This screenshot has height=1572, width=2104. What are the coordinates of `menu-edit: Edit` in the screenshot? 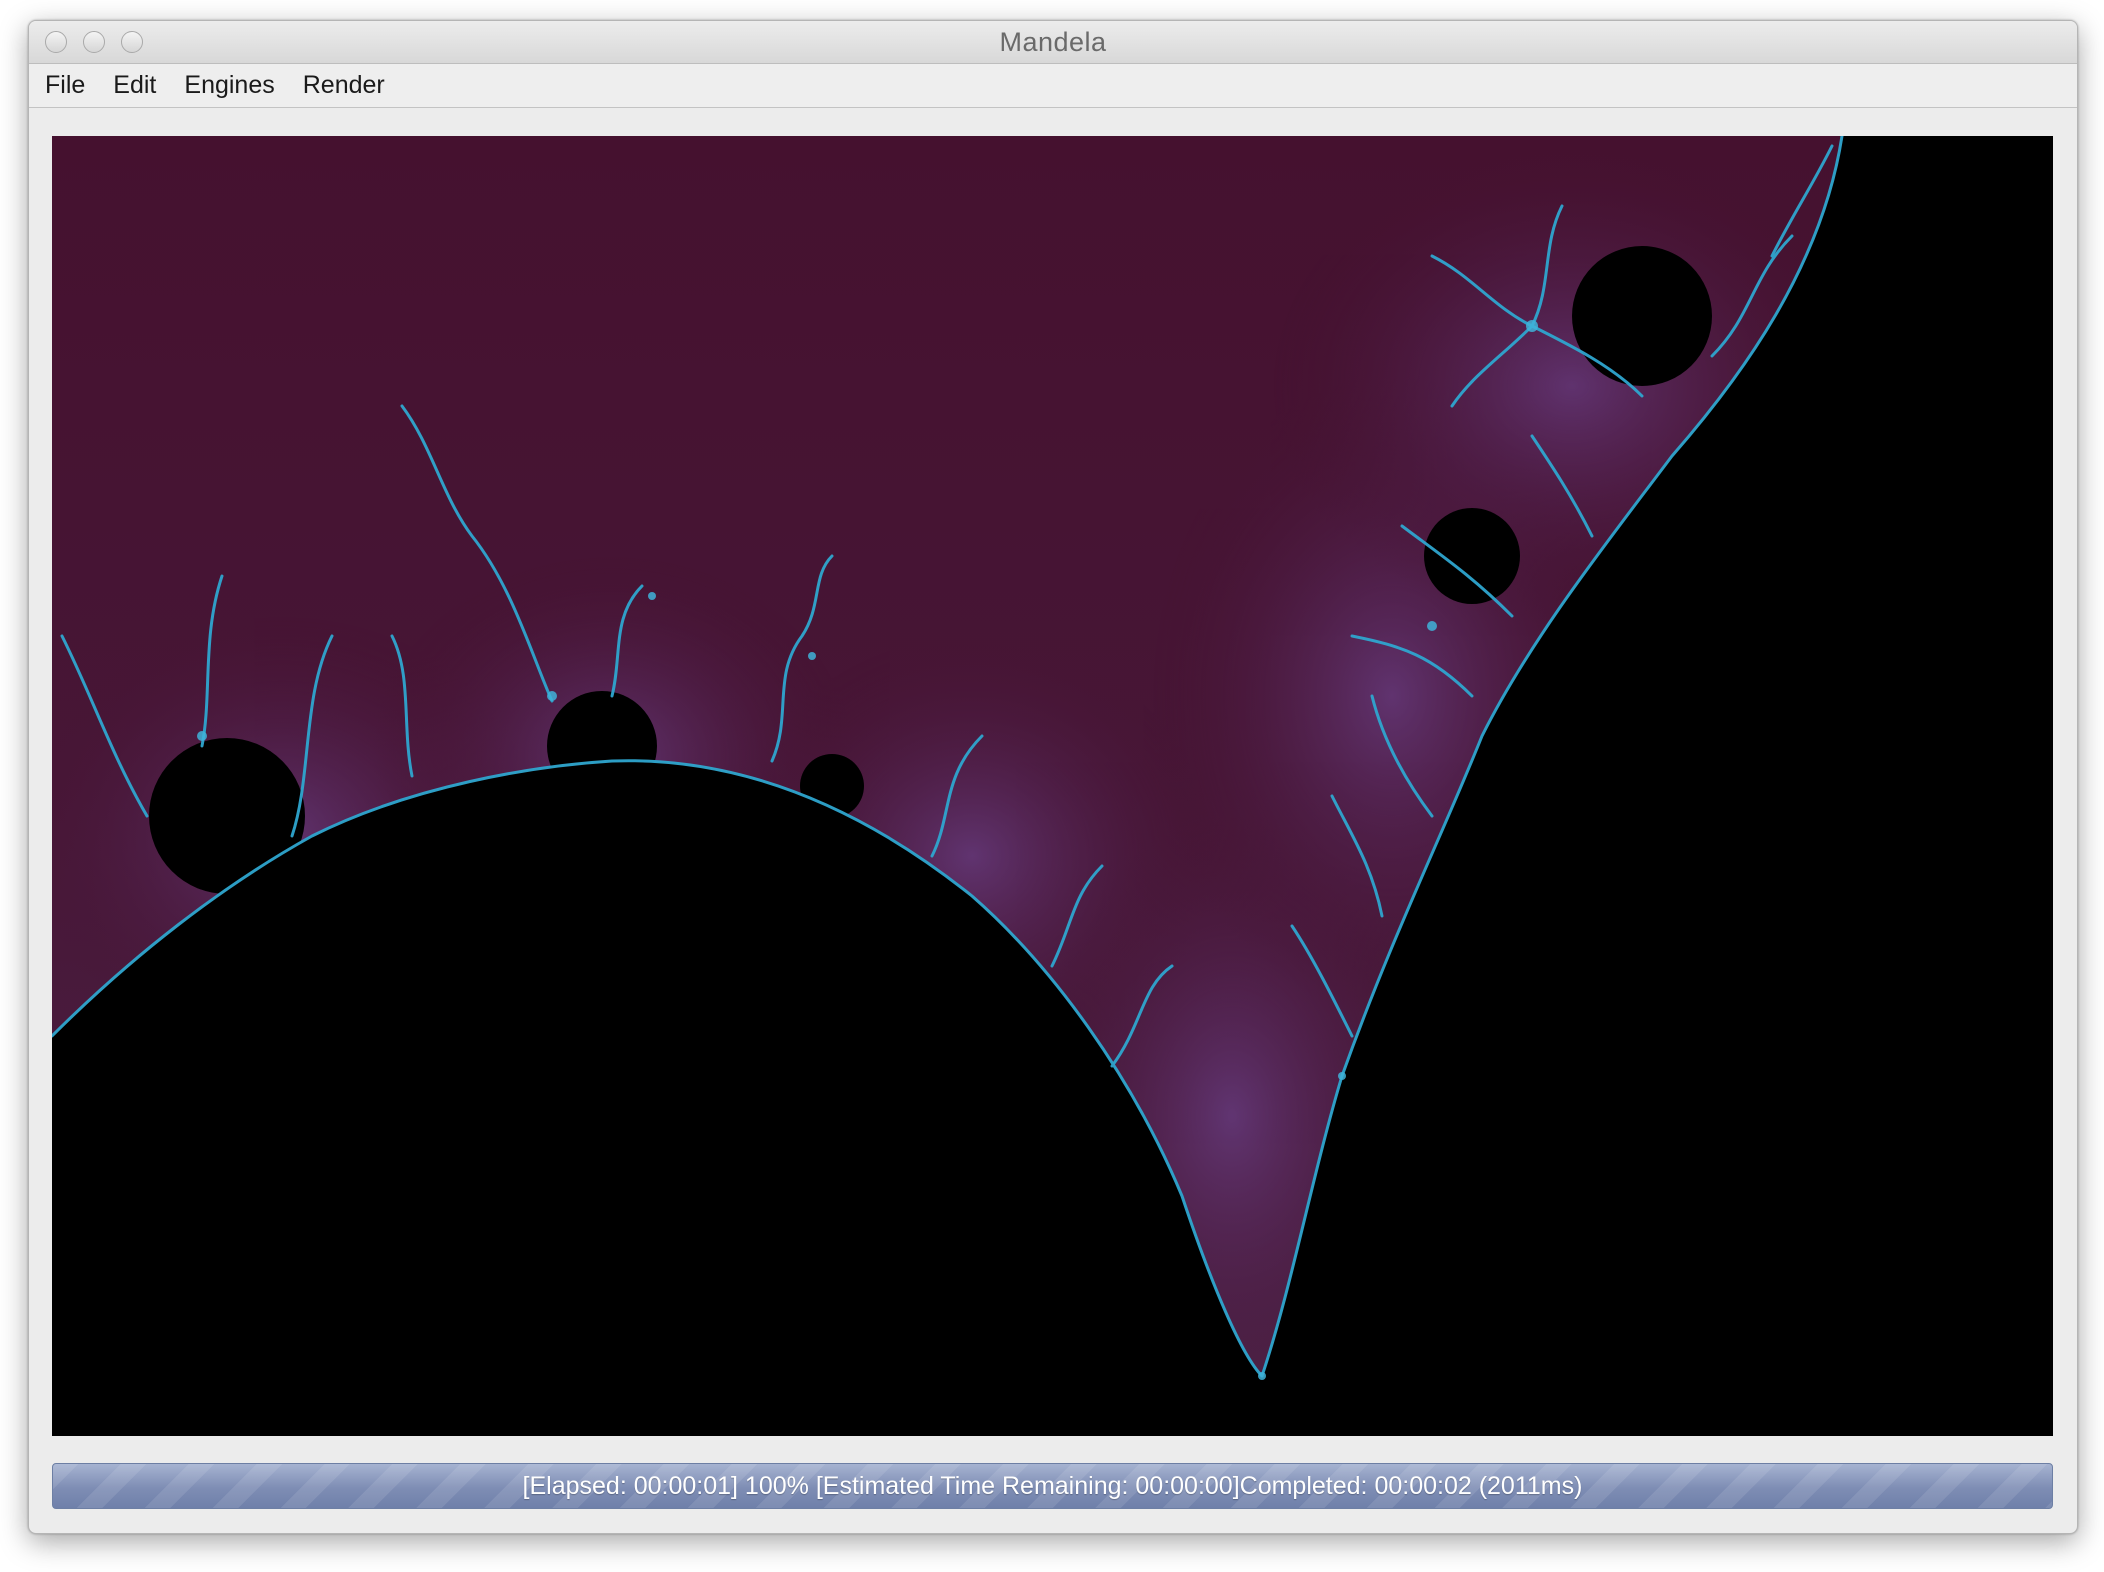 It's located at (134, 85).